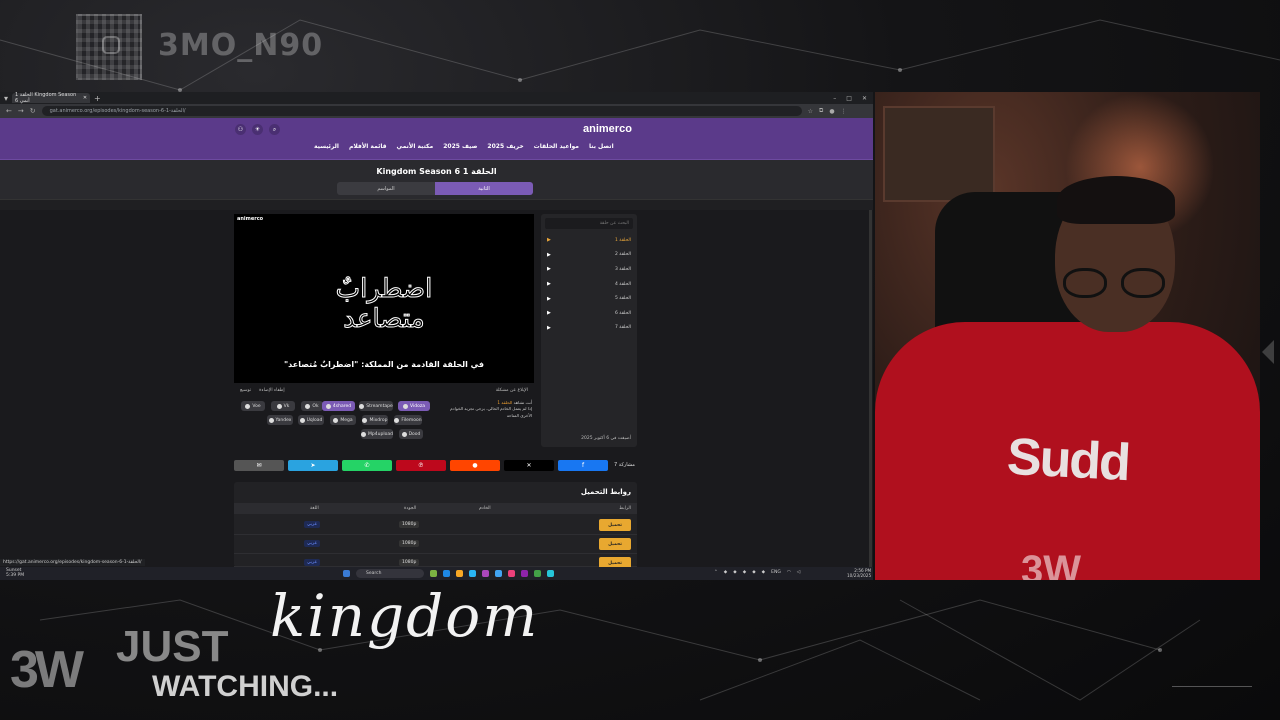 This screenshot has height=720, width=1280. I want to click on maximize-icon: □, so click(849, 98).